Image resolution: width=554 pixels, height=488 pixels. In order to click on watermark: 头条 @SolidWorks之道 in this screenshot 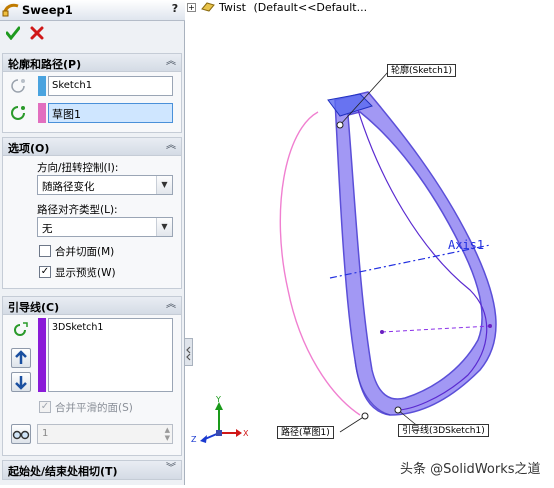, I will do `click(470, 469)`.